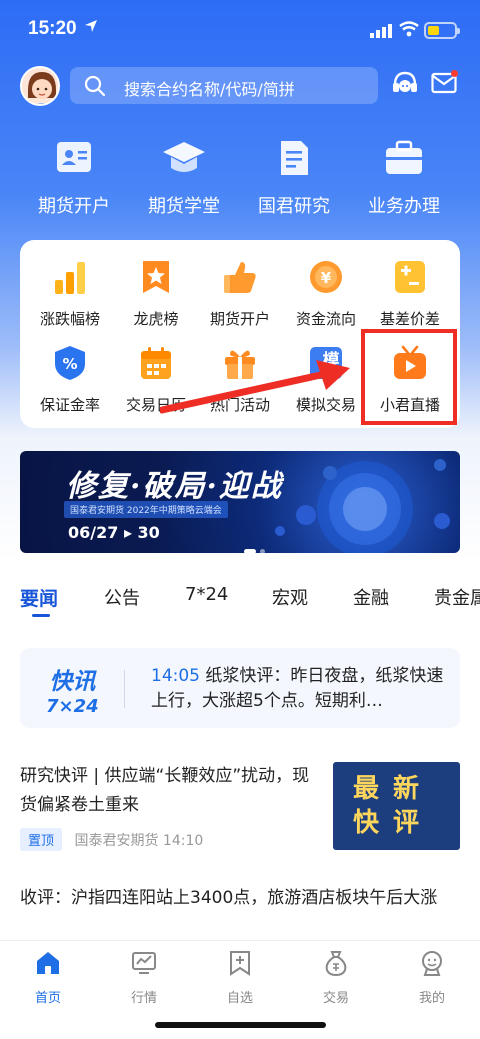 The height and width of the screenshot is (1039, 480). Describe the element at coordinates (404, 206) in the screenshot. I see `top-menu-label: 业务办理` at that location.